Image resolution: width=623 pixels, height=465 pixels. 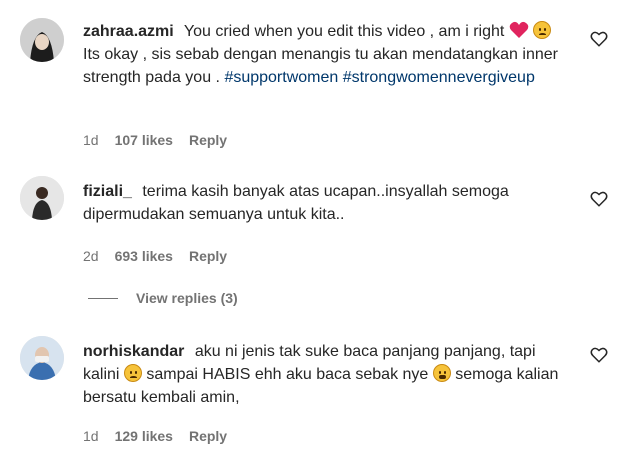 I want to click on comment-username: fiziali_, so click(x=107, y=191).